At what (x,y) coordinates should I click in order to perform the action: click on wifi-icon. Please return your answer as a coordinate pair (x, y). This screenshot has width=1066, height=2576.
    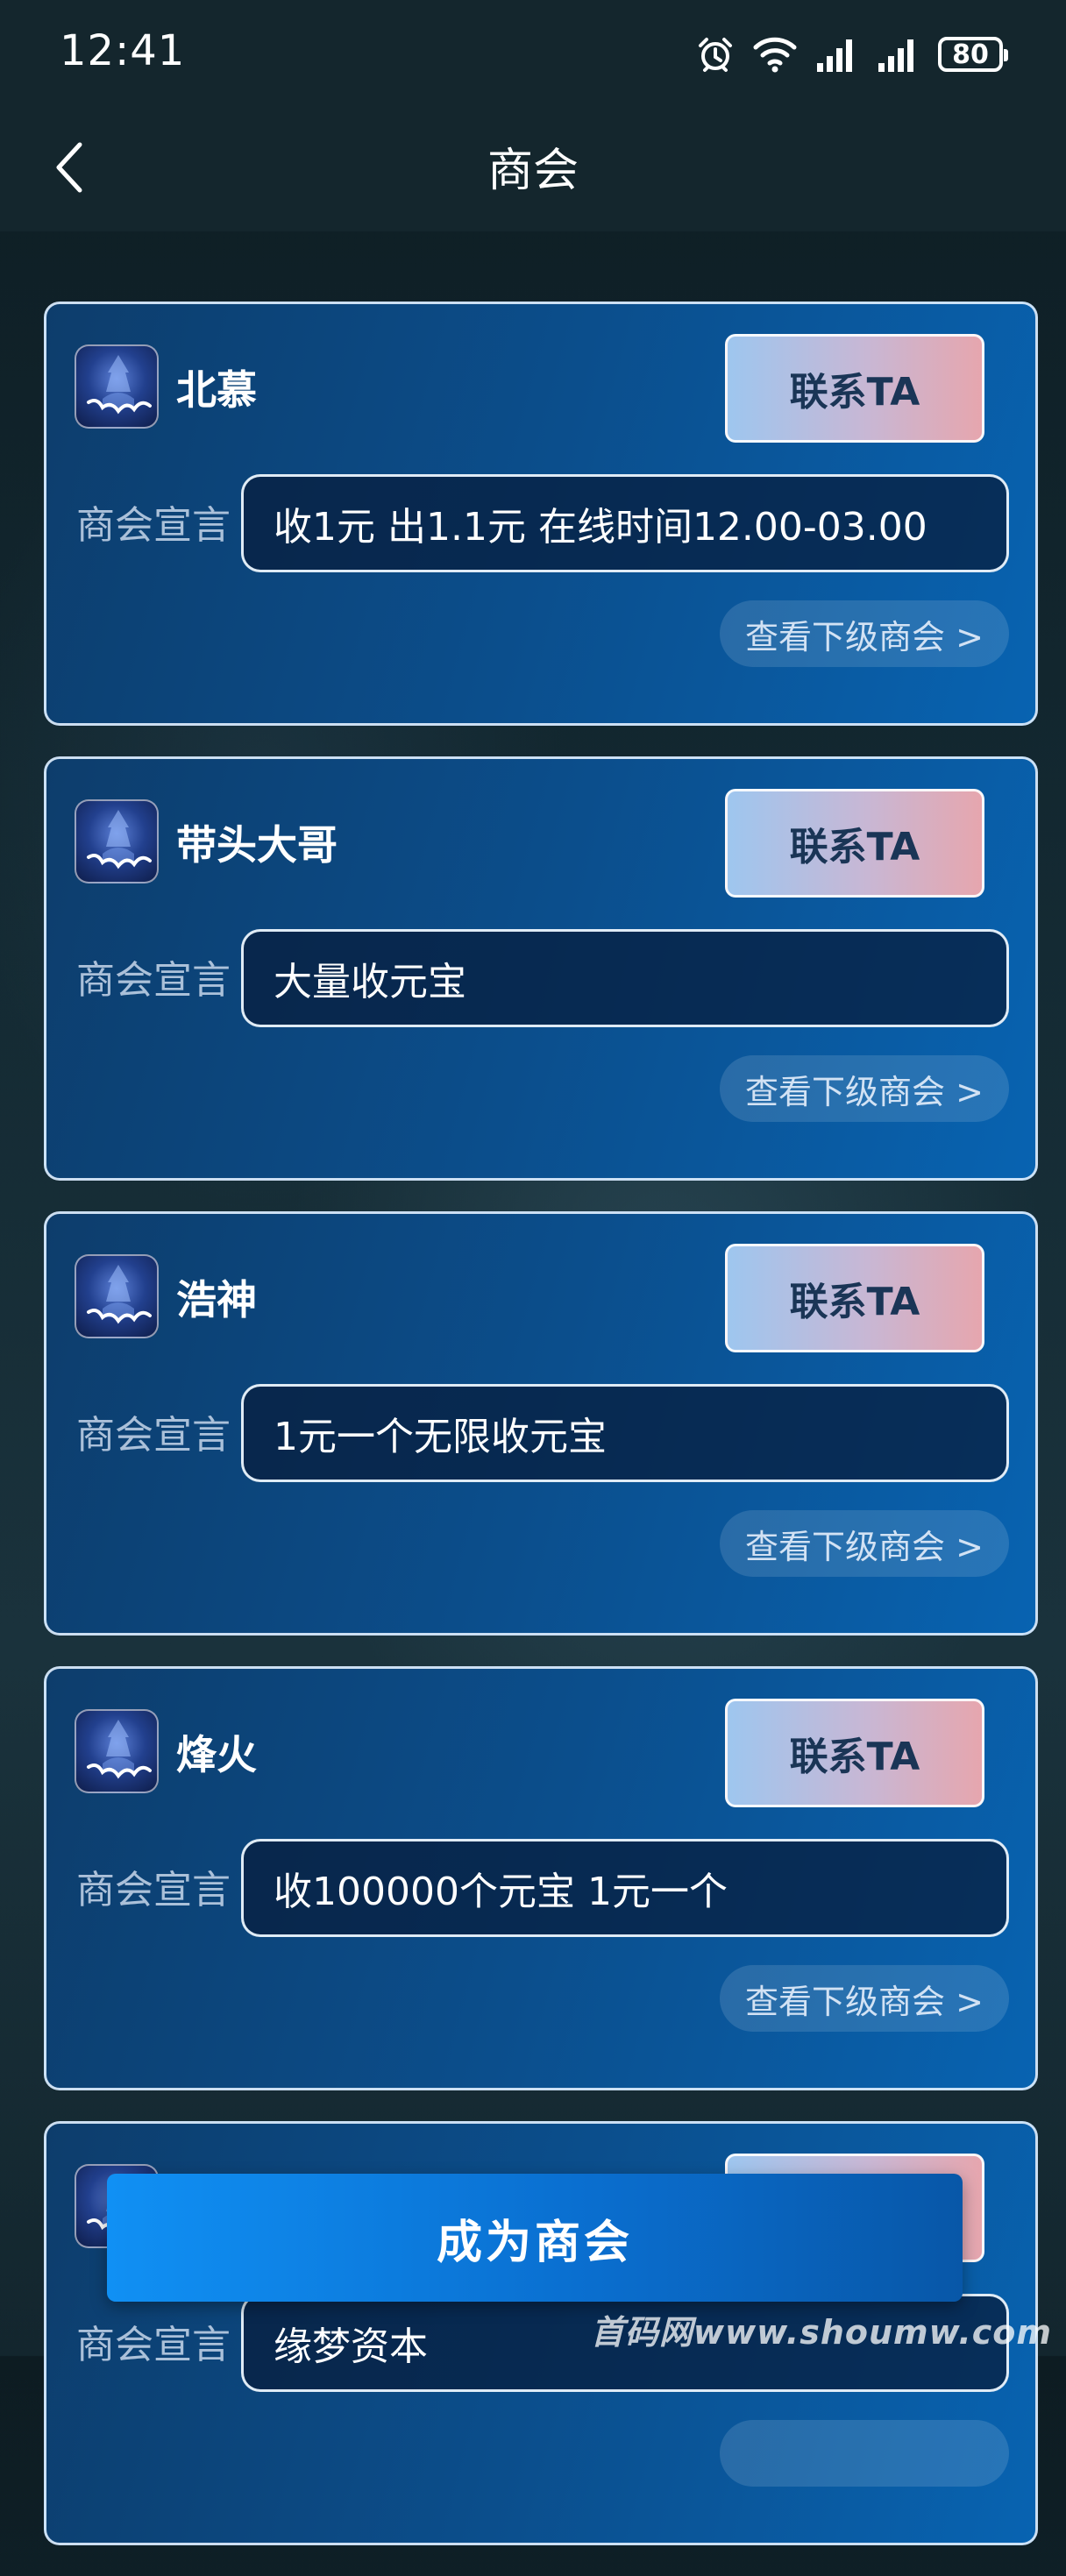
    Looking at the image, I should click on (775, 55).